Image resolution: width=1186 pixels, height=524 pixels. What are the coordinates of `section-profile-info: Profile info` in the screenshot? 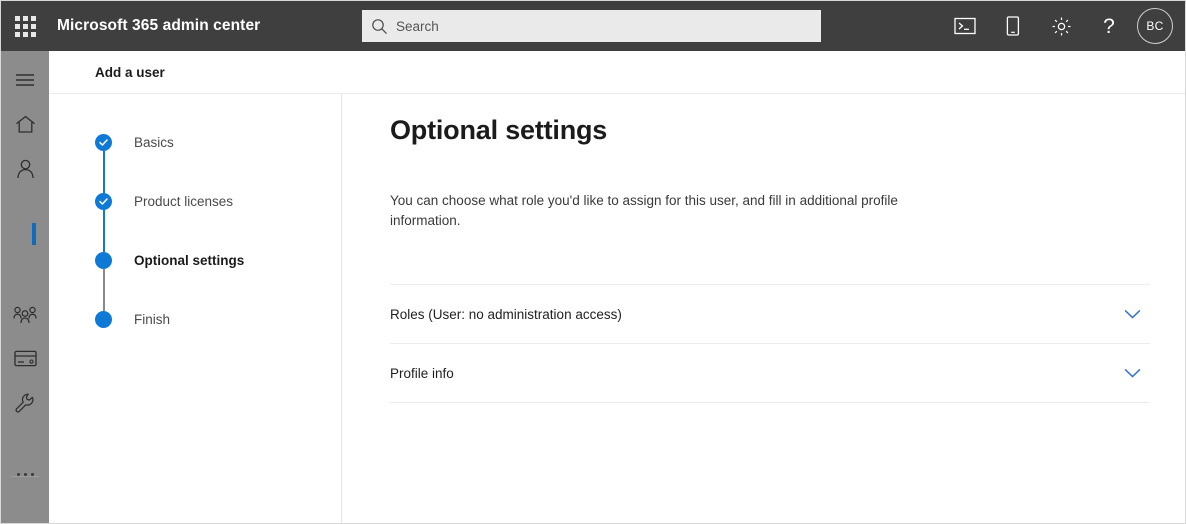 It's located at (770, 373).